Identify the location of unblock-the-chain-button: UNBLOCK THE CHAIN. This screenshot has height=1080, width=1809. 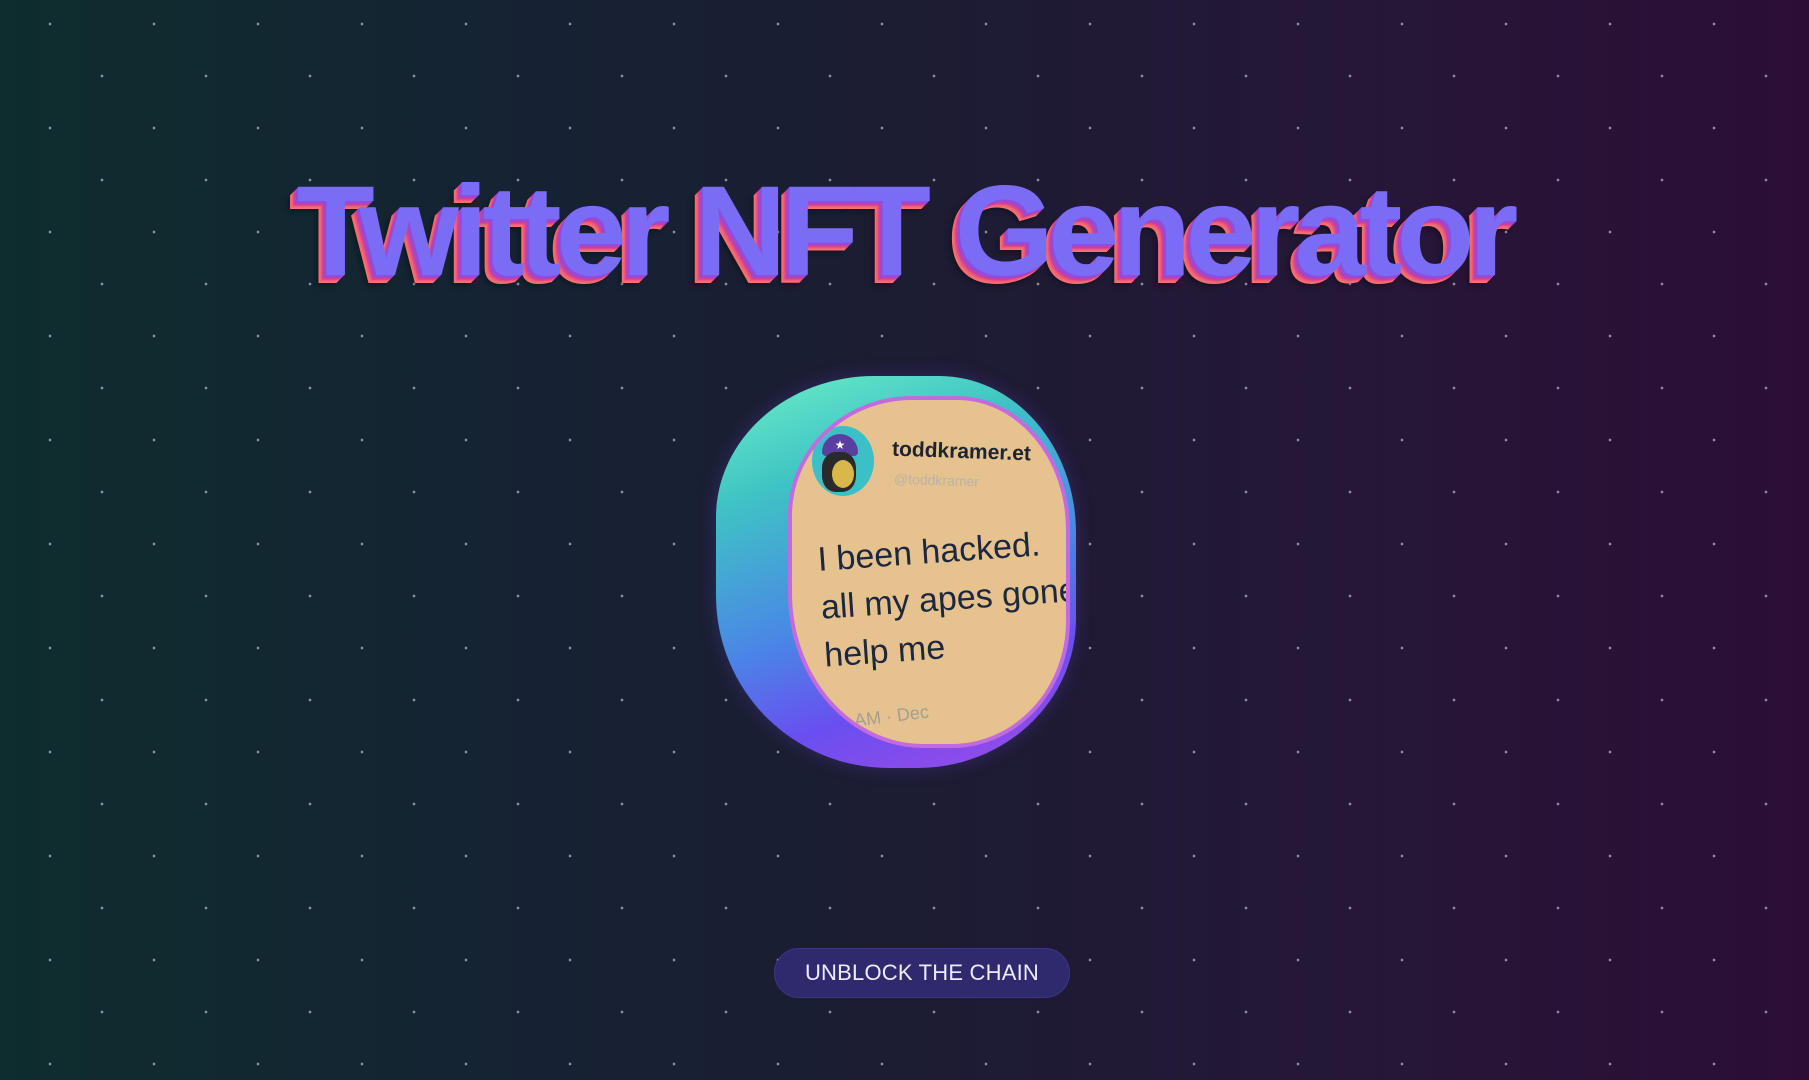
(922, 973).